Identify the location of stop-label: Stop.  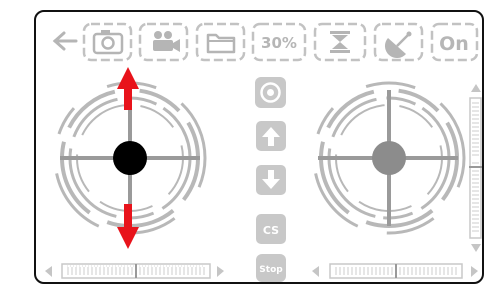
(271, 270).